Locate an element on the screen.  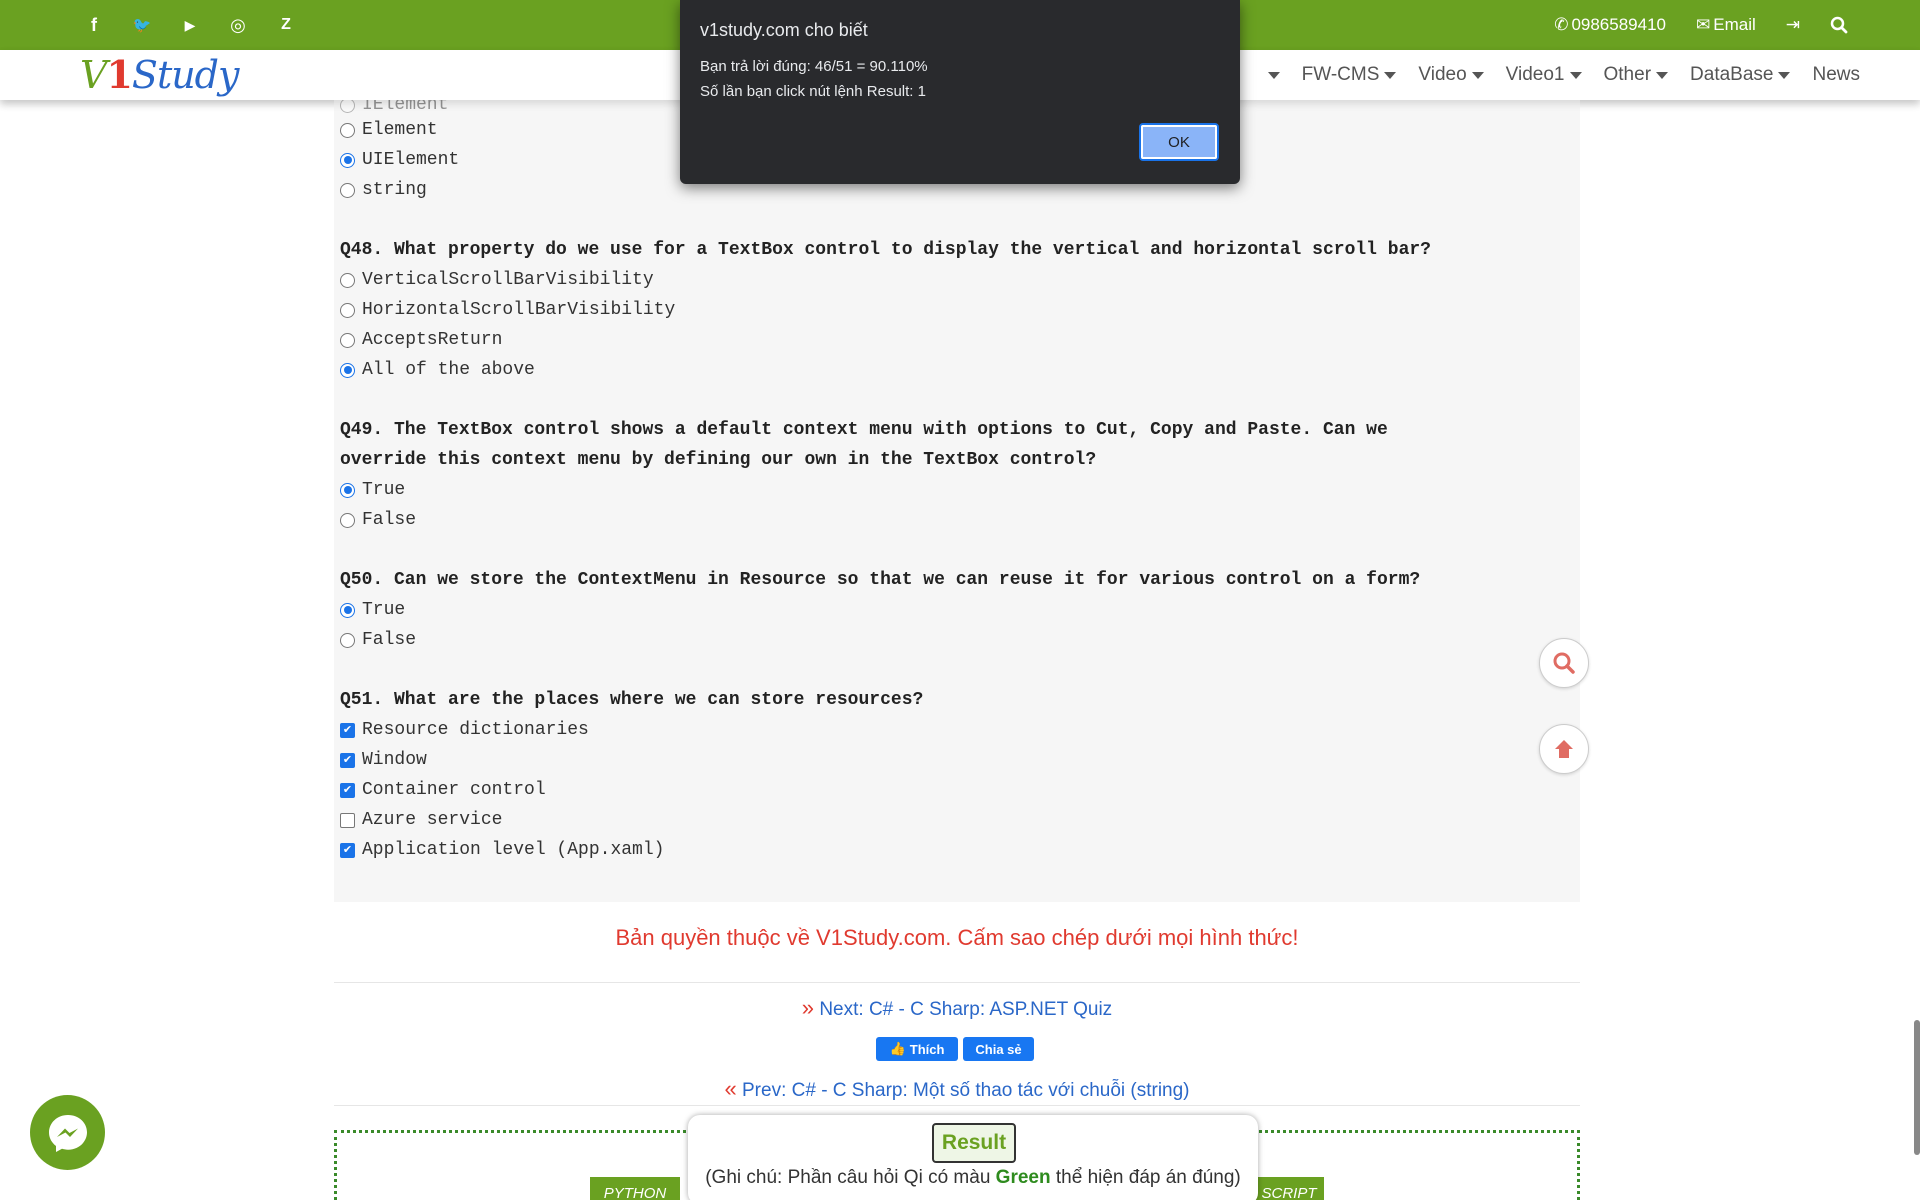
python-category-button: PYTHON is located at coordinates (635, 1188).